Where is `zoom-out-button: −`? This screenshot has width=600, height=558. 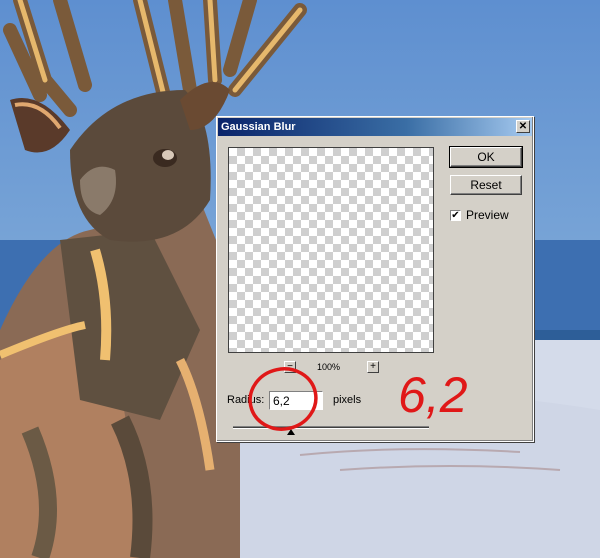 zoom-out-button: − is located at coordinates (290, 367).